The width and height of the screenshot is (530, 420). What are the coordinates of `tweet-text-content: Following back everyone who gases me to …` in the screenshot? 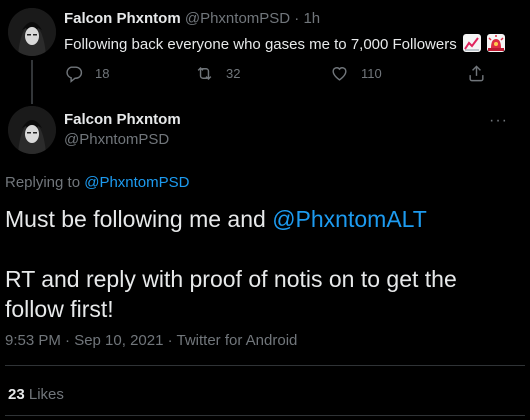 It's located at (260, 44).